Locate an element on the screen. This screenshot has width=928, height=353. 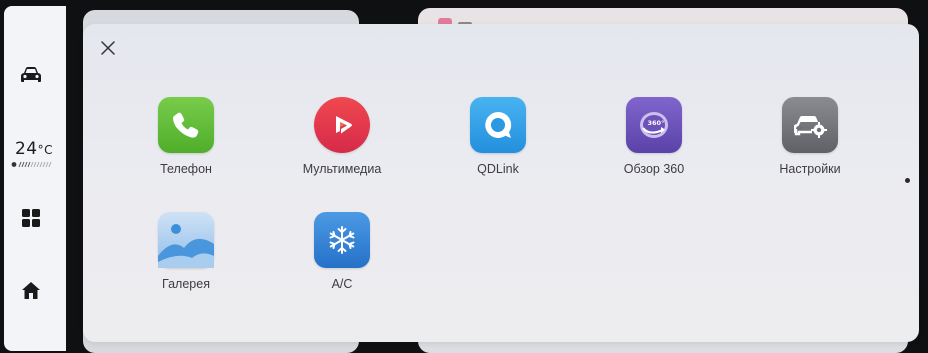
settings-car-icon is located at coordinates (810, 127).